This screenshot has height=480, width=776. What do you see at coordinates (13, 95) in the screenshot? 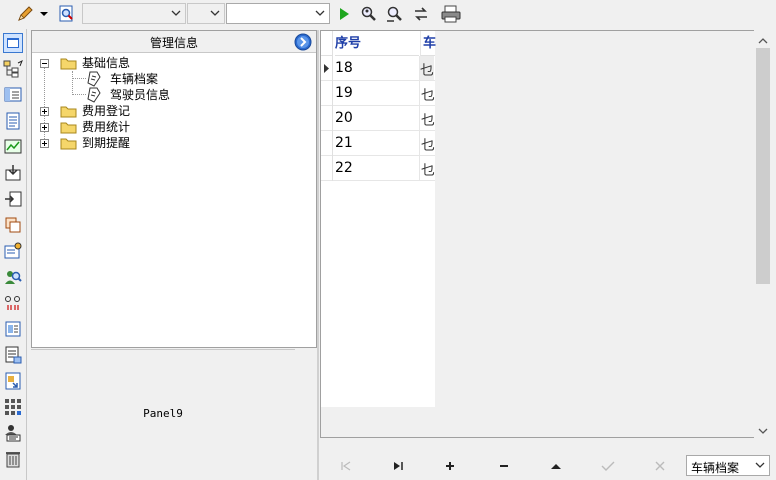
I see `list-panel-icon` at bounding box center [13, 95].